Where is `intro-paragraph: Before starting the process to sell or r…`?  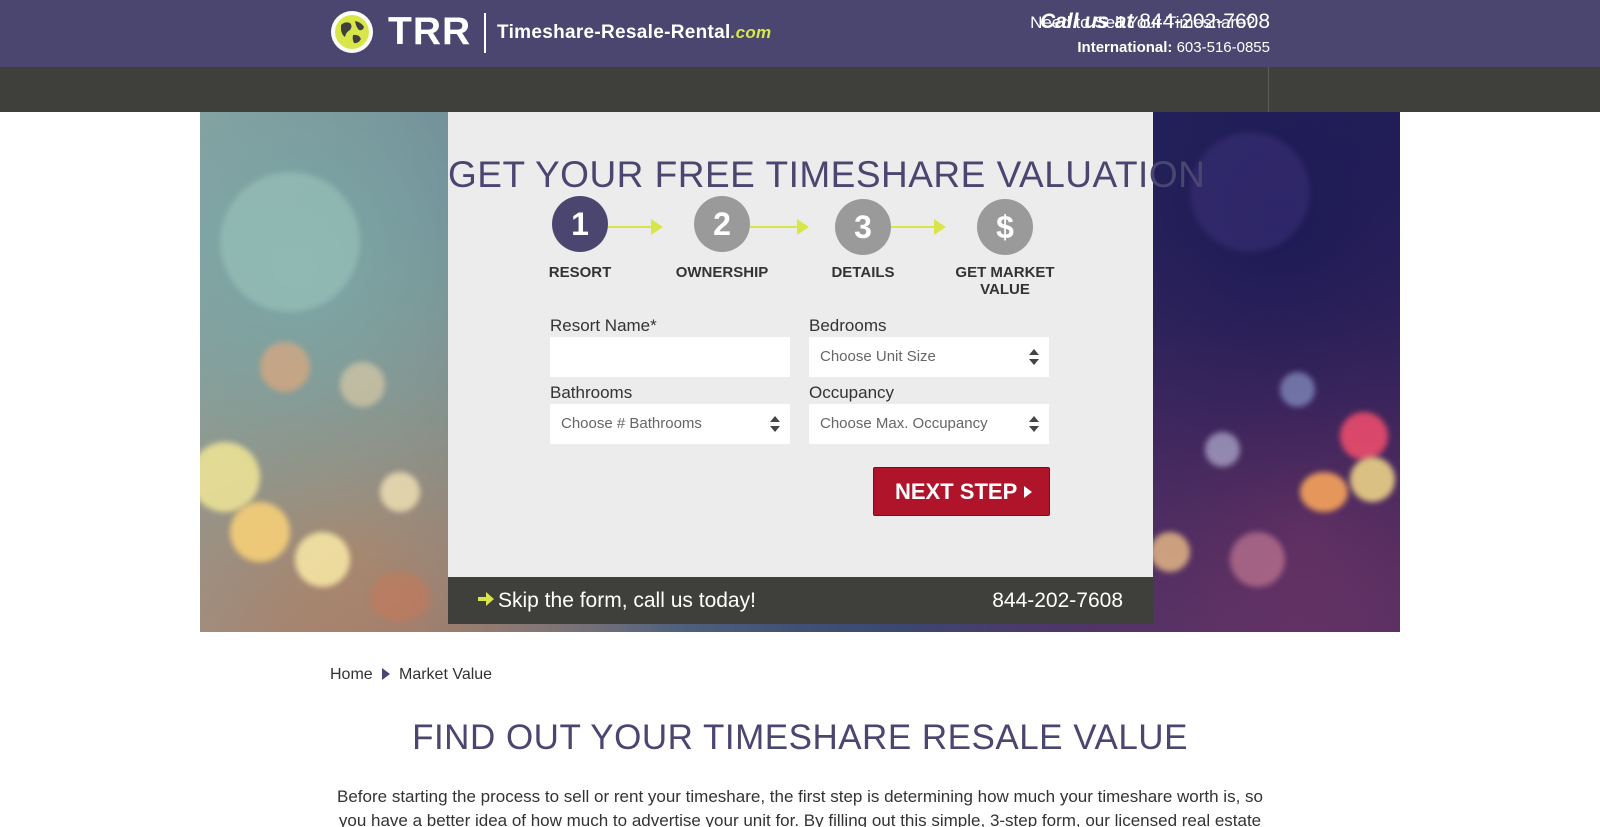
intro-paragraph: Before starting the process to sell or r… is located at coordinates (800, 807).